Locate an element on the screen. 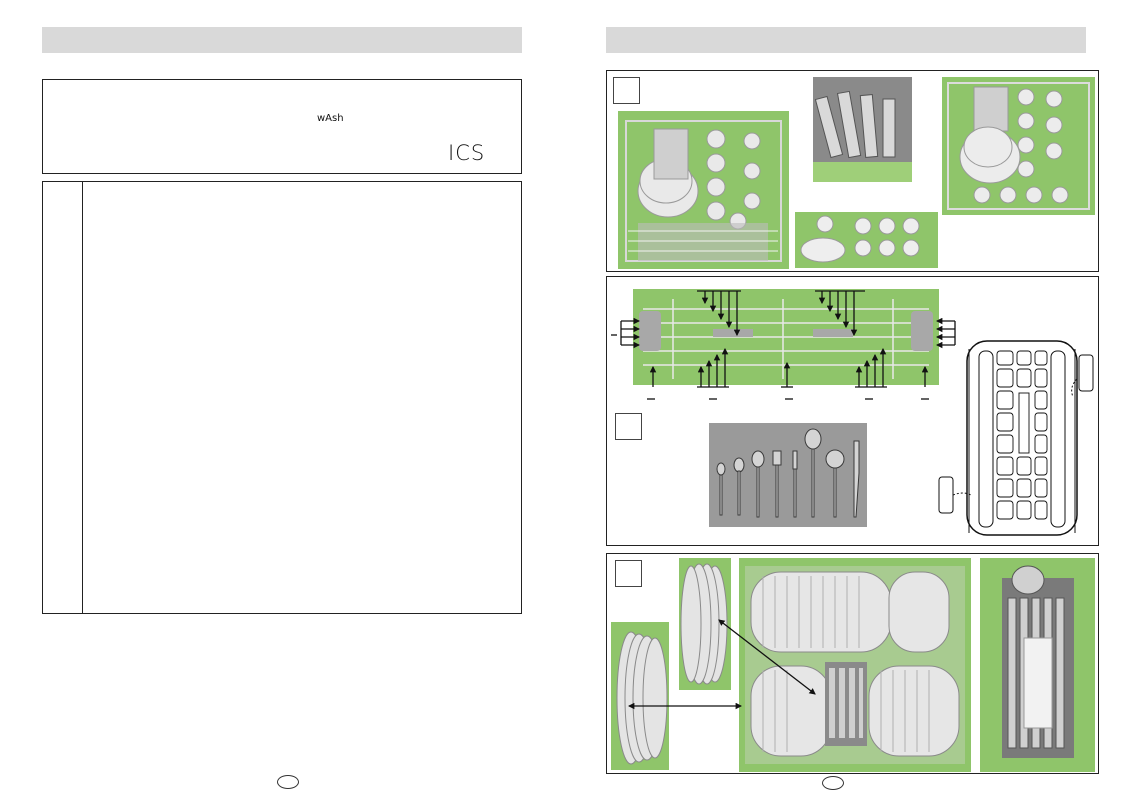 The width and height of the screenshot is (1128, 800). cutlery-basket-diagram is located at coordinates (1017, 438).